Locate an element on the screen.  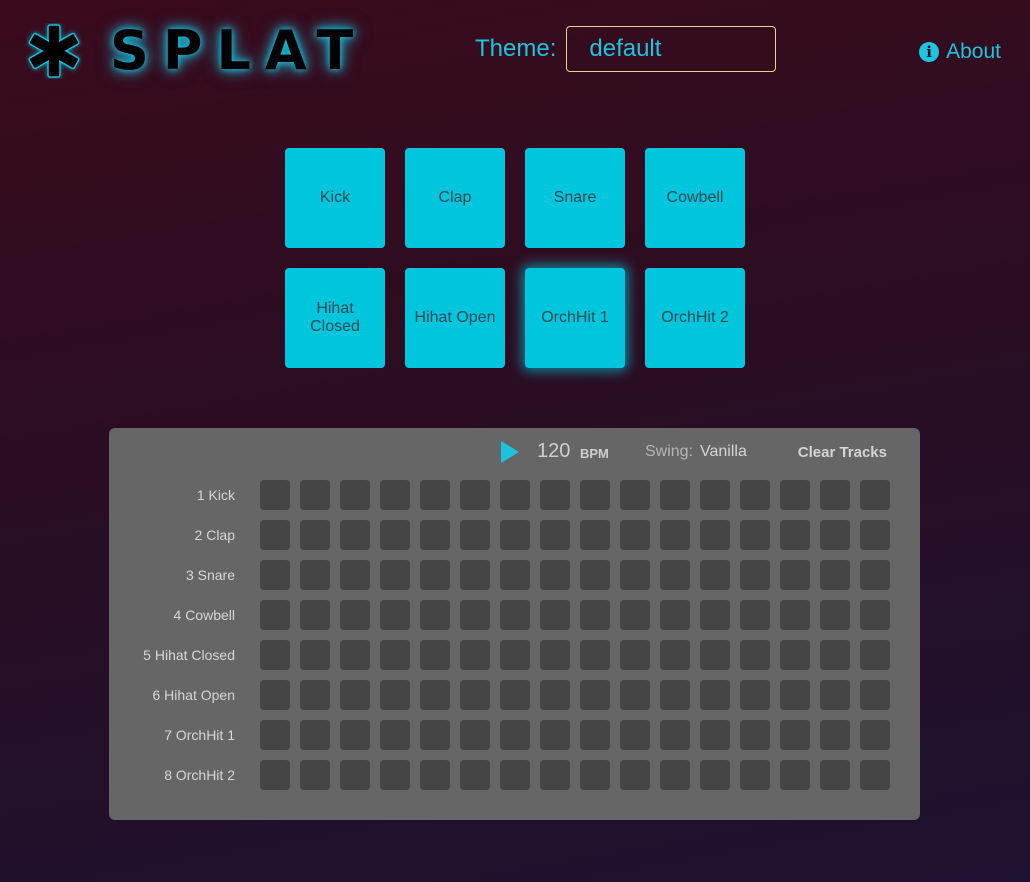
pad-3: Snare is located at coordinates (575, 198).